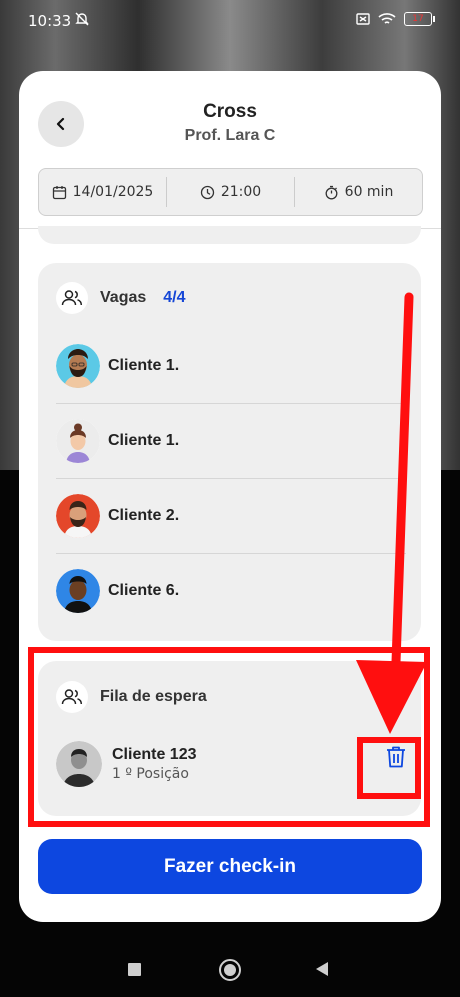 This screenshot has height=997, width=460. I want to click on date-info: 14/01/2025, so click(102, 192).